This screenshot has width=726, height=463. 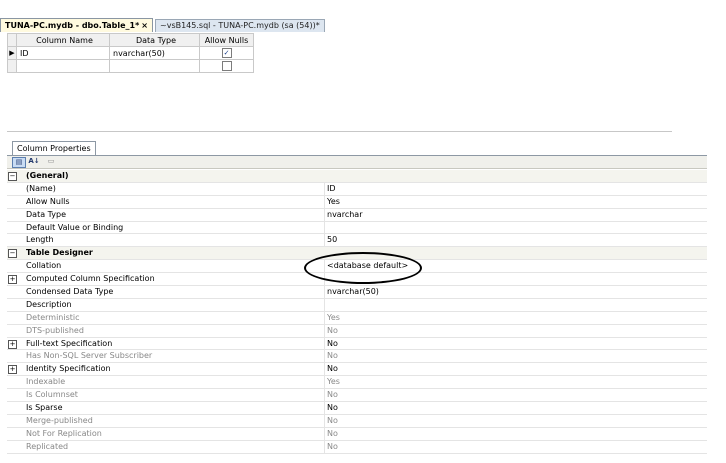 I want to click on annotation-ellipse, so click(x=363, y=268).